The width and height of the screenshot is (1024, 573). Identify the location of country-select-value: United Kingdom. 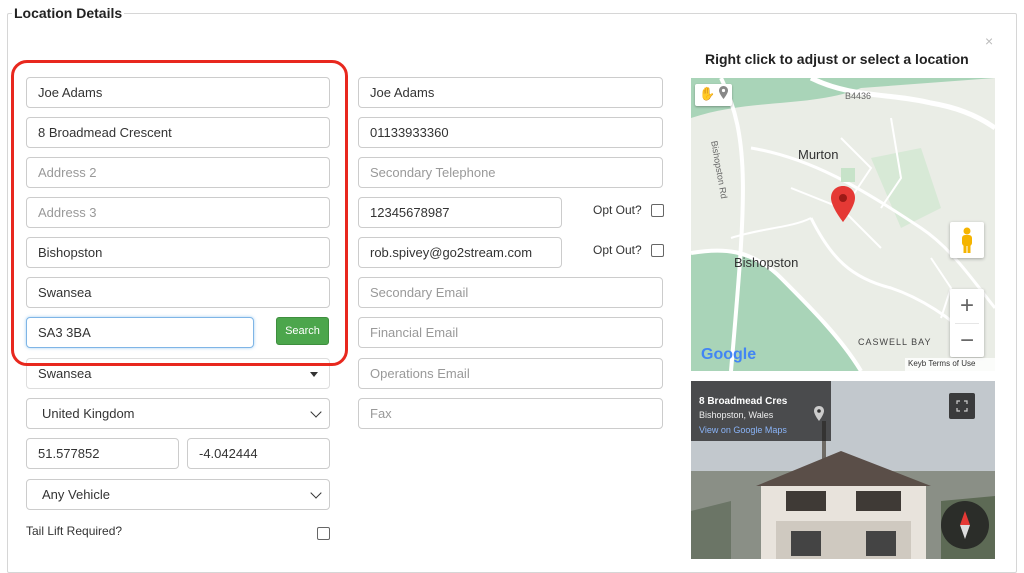
(88, 413).